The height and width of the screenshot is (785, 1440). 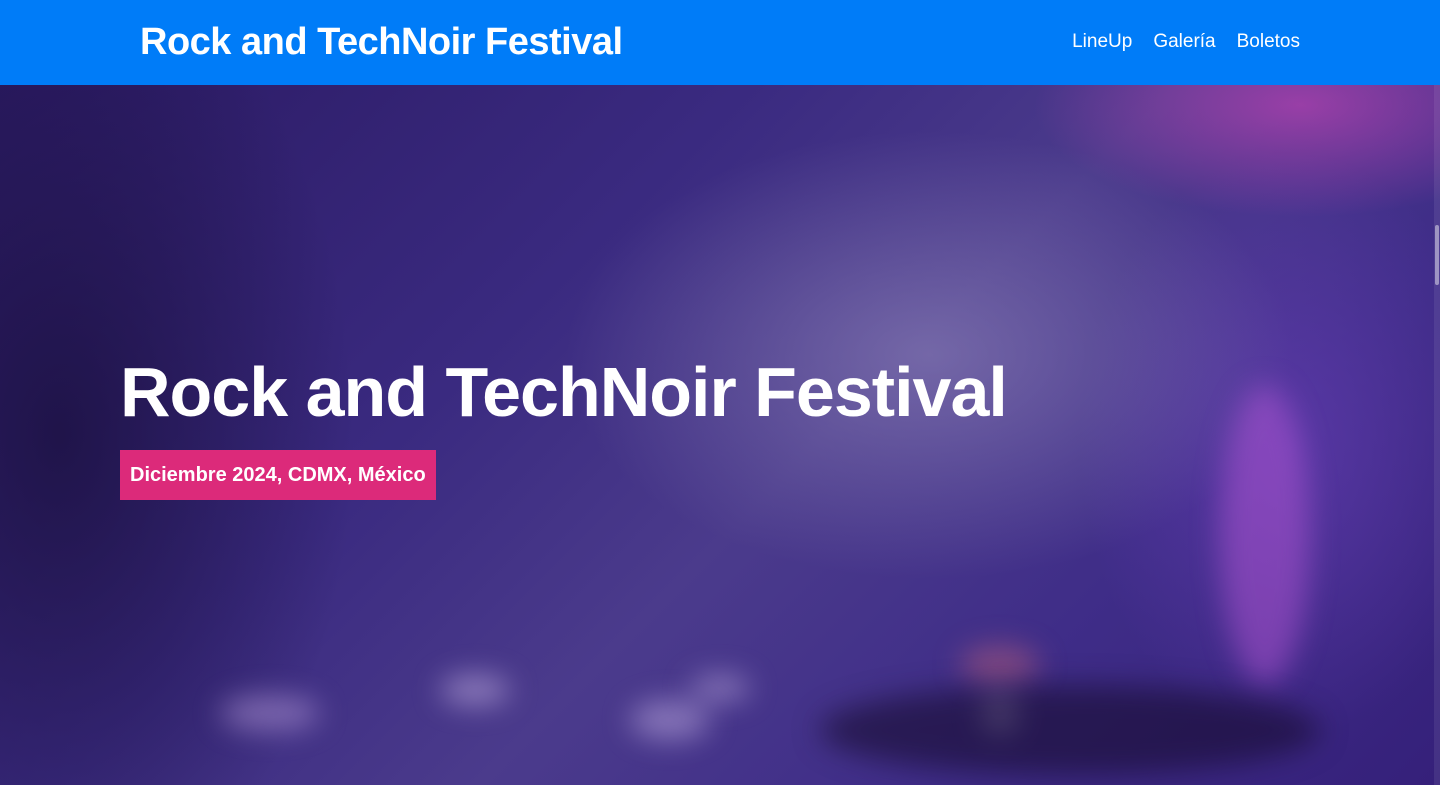 I want to click on hero-title: Rock and TechNoir Festival, so click(x=564, y=392).